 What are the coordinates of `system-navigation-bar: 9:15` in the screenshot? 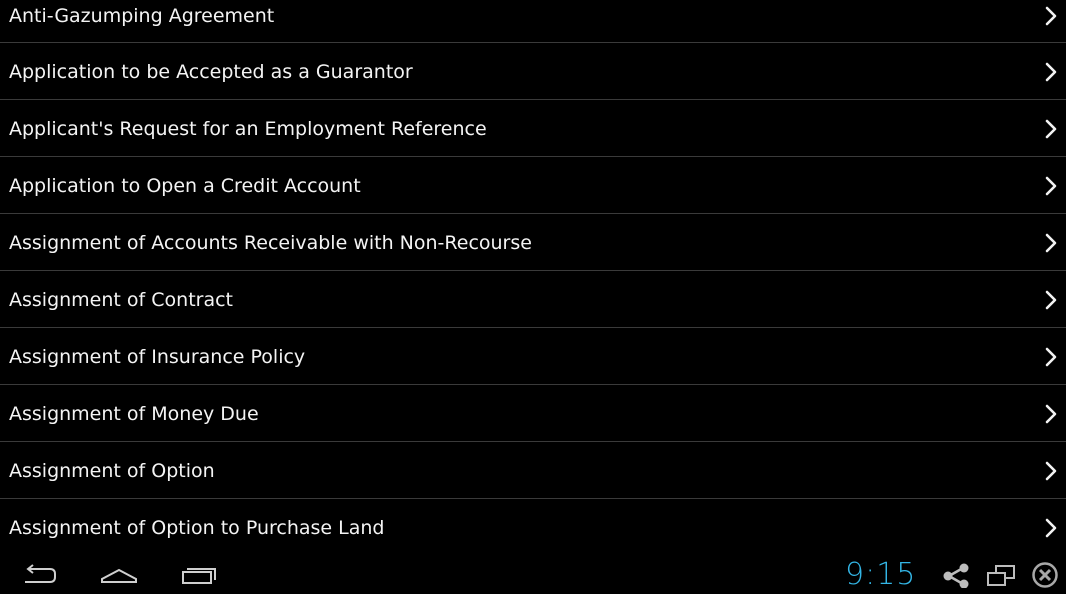 It's located at (533, 575).